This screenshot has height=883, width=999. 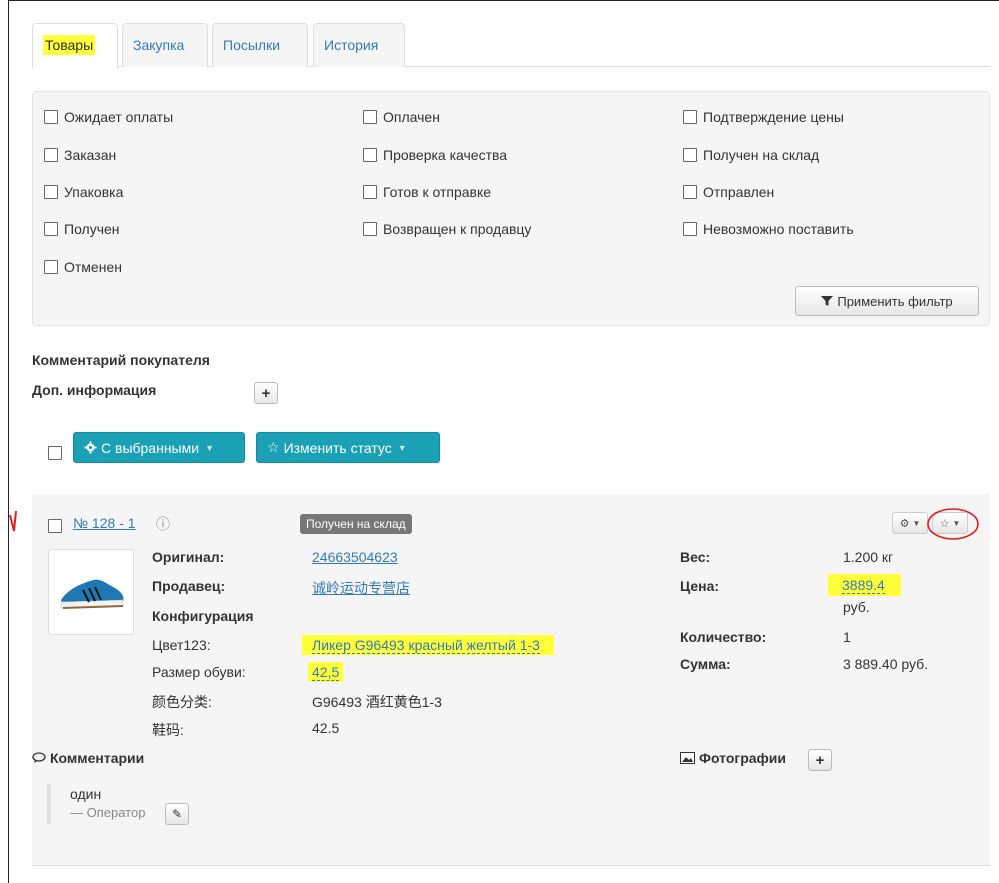 I want to click on tab-goods-label: Товары, so click(x=69, y=45).